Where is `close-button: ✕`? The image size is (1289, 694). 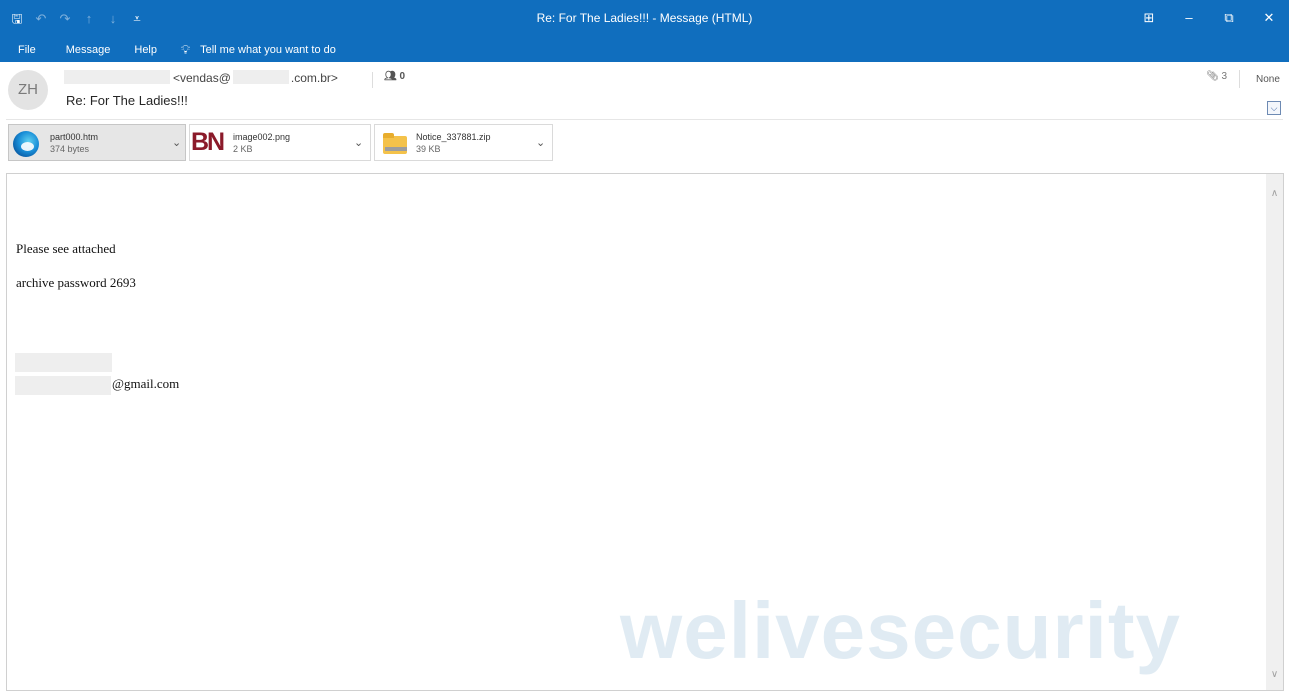 close-button: ✕ is located at coordinates (1269, 19).